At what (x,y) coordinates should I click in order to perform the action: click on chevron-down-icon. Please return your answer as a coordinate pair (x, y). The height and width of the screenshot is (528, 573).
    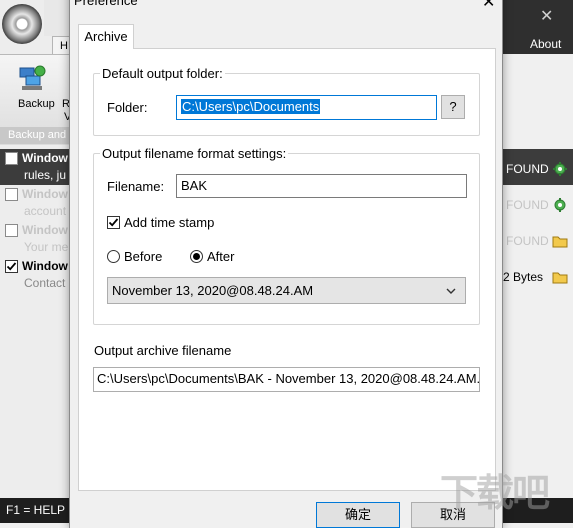
    Looking at the image, I should click on (451, 295).